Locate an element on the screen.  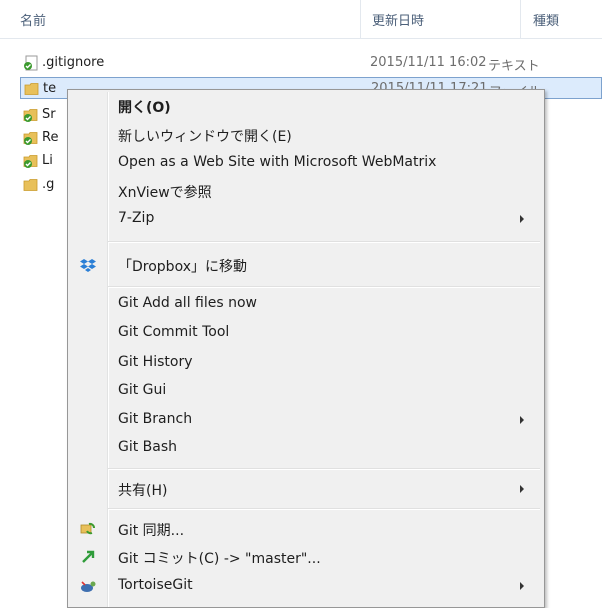
menu-item-label: 共有(H) is located at coordinates (143, 491).